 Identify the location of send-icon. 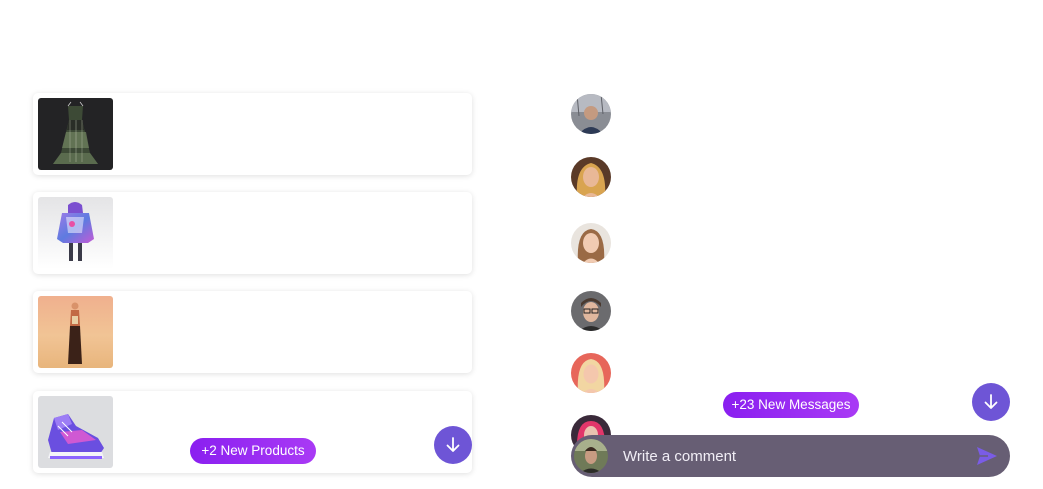
(987, 456).